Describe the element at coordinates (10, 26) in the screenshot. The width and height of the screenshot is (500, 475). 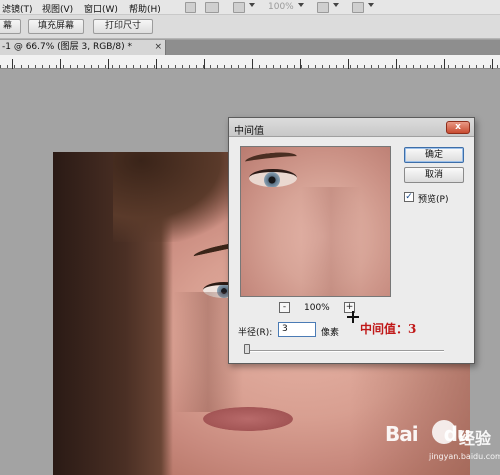
I see `fit-screen-button: 幕` at that location.